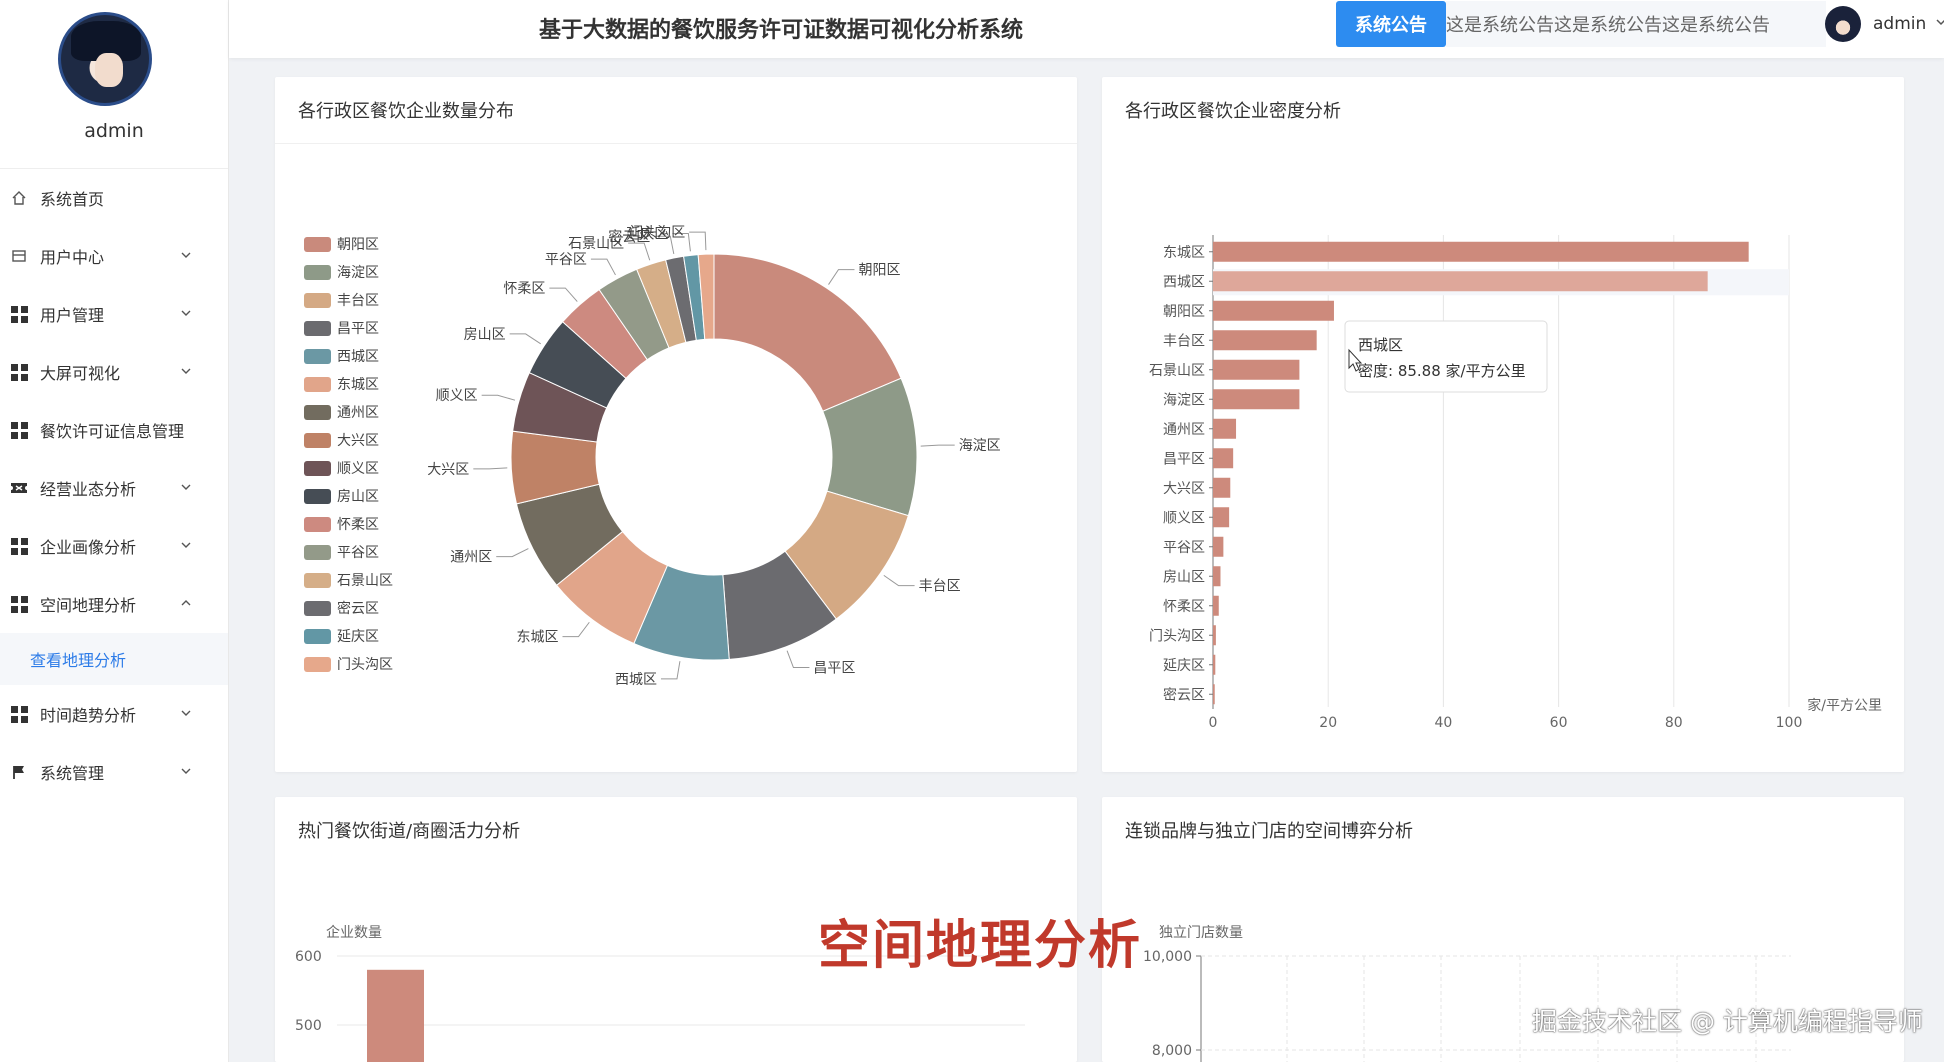 Image resolution: width=1944 pixels, height=1062 pixels. What do you see at coordinates (358, 441) in the screenshot?
I see `legend-label: 大兴区` at bounding box center [358, 441].